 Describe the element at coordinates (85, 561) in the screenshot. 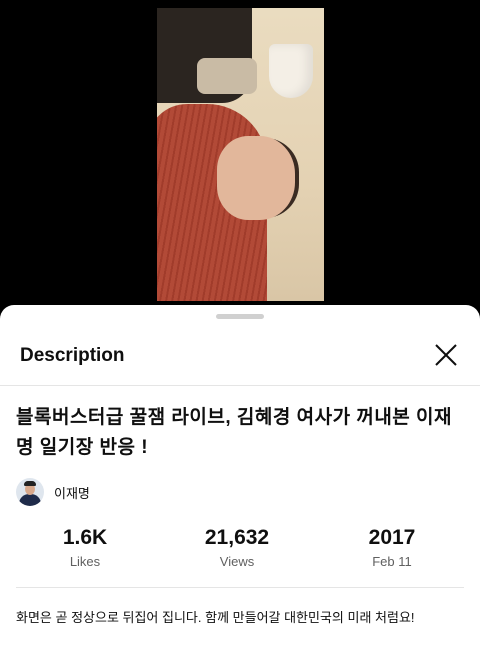

I see `likes-label: Likes` at that location.